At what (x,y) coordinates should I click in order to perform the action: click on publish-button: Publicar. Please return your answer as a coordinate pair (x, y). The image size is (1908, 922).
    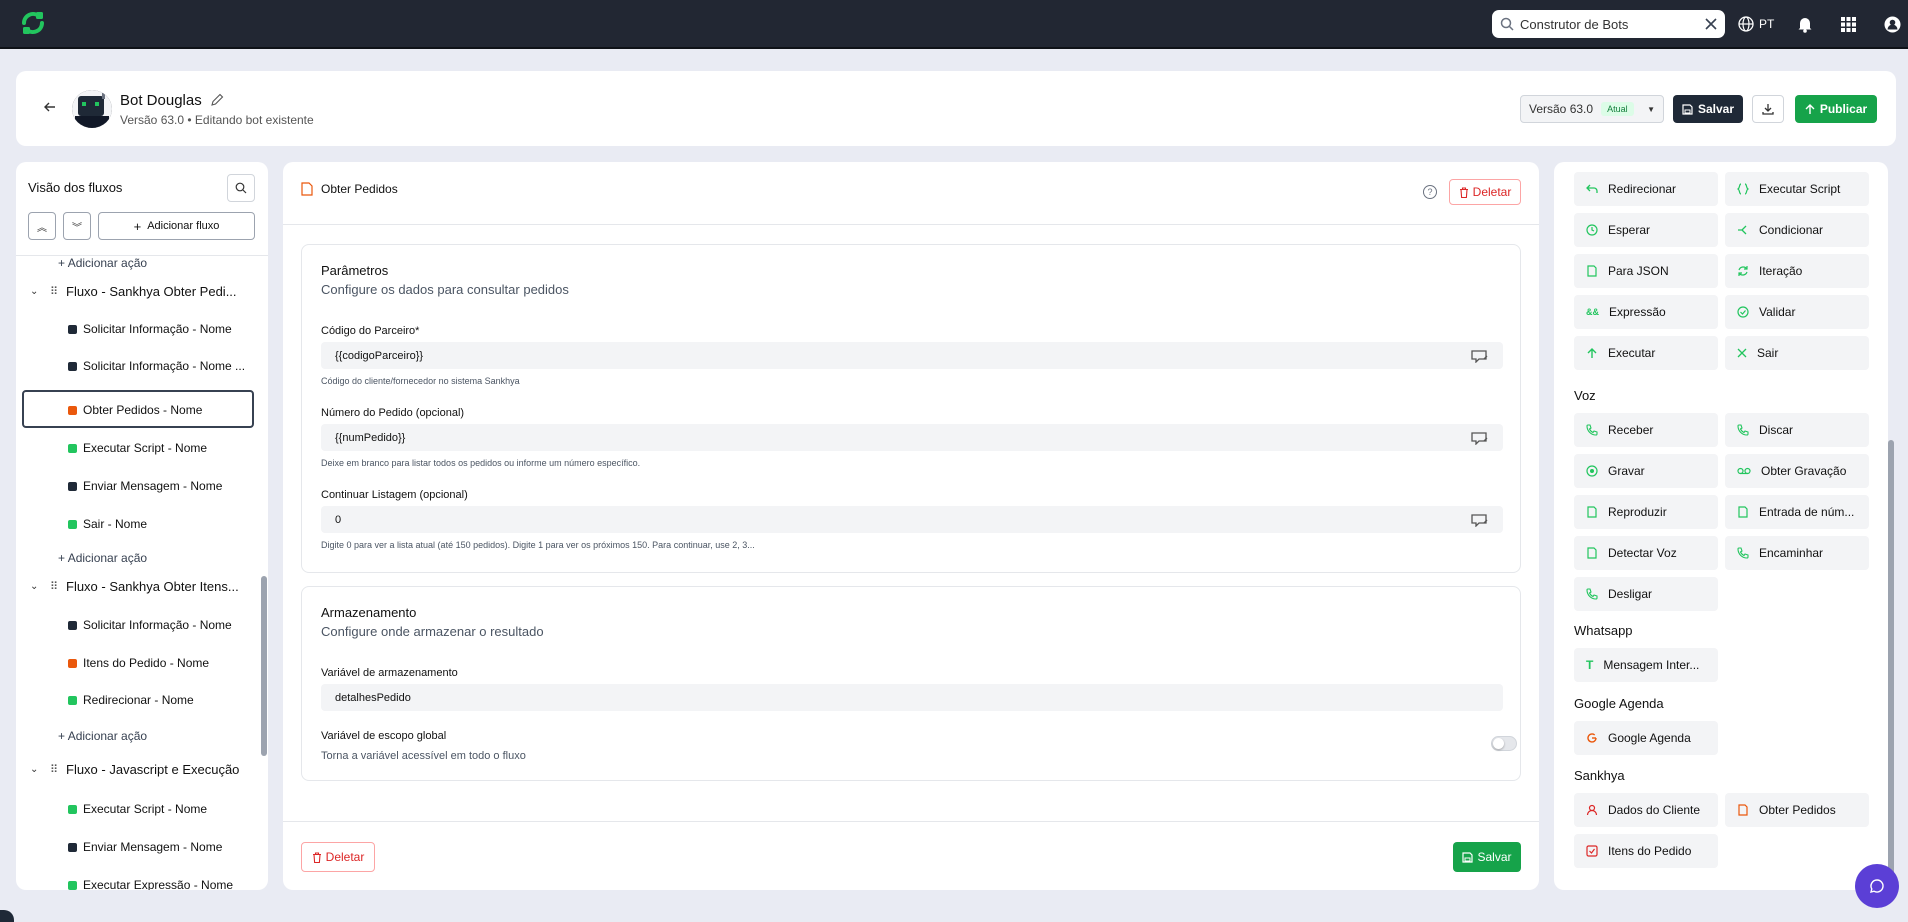
    Looking at the image, I should click on (1836, 109).